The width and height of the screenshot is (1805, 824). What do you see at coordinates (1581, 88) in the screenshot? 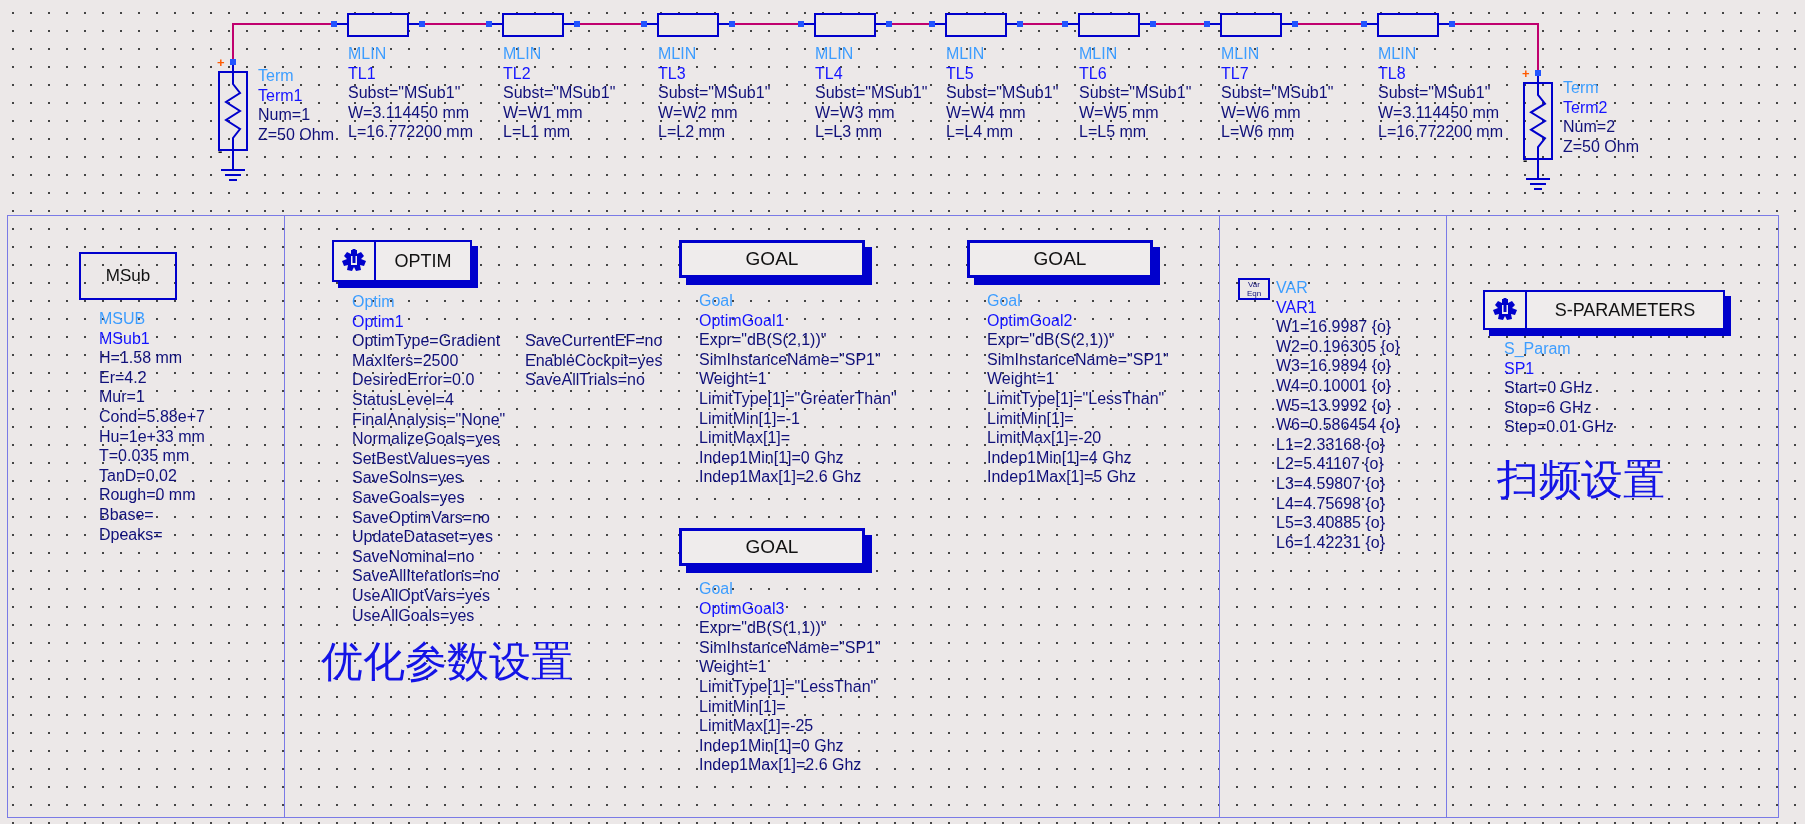
I see `component-type: Term` at bounding box center [1581, 88].